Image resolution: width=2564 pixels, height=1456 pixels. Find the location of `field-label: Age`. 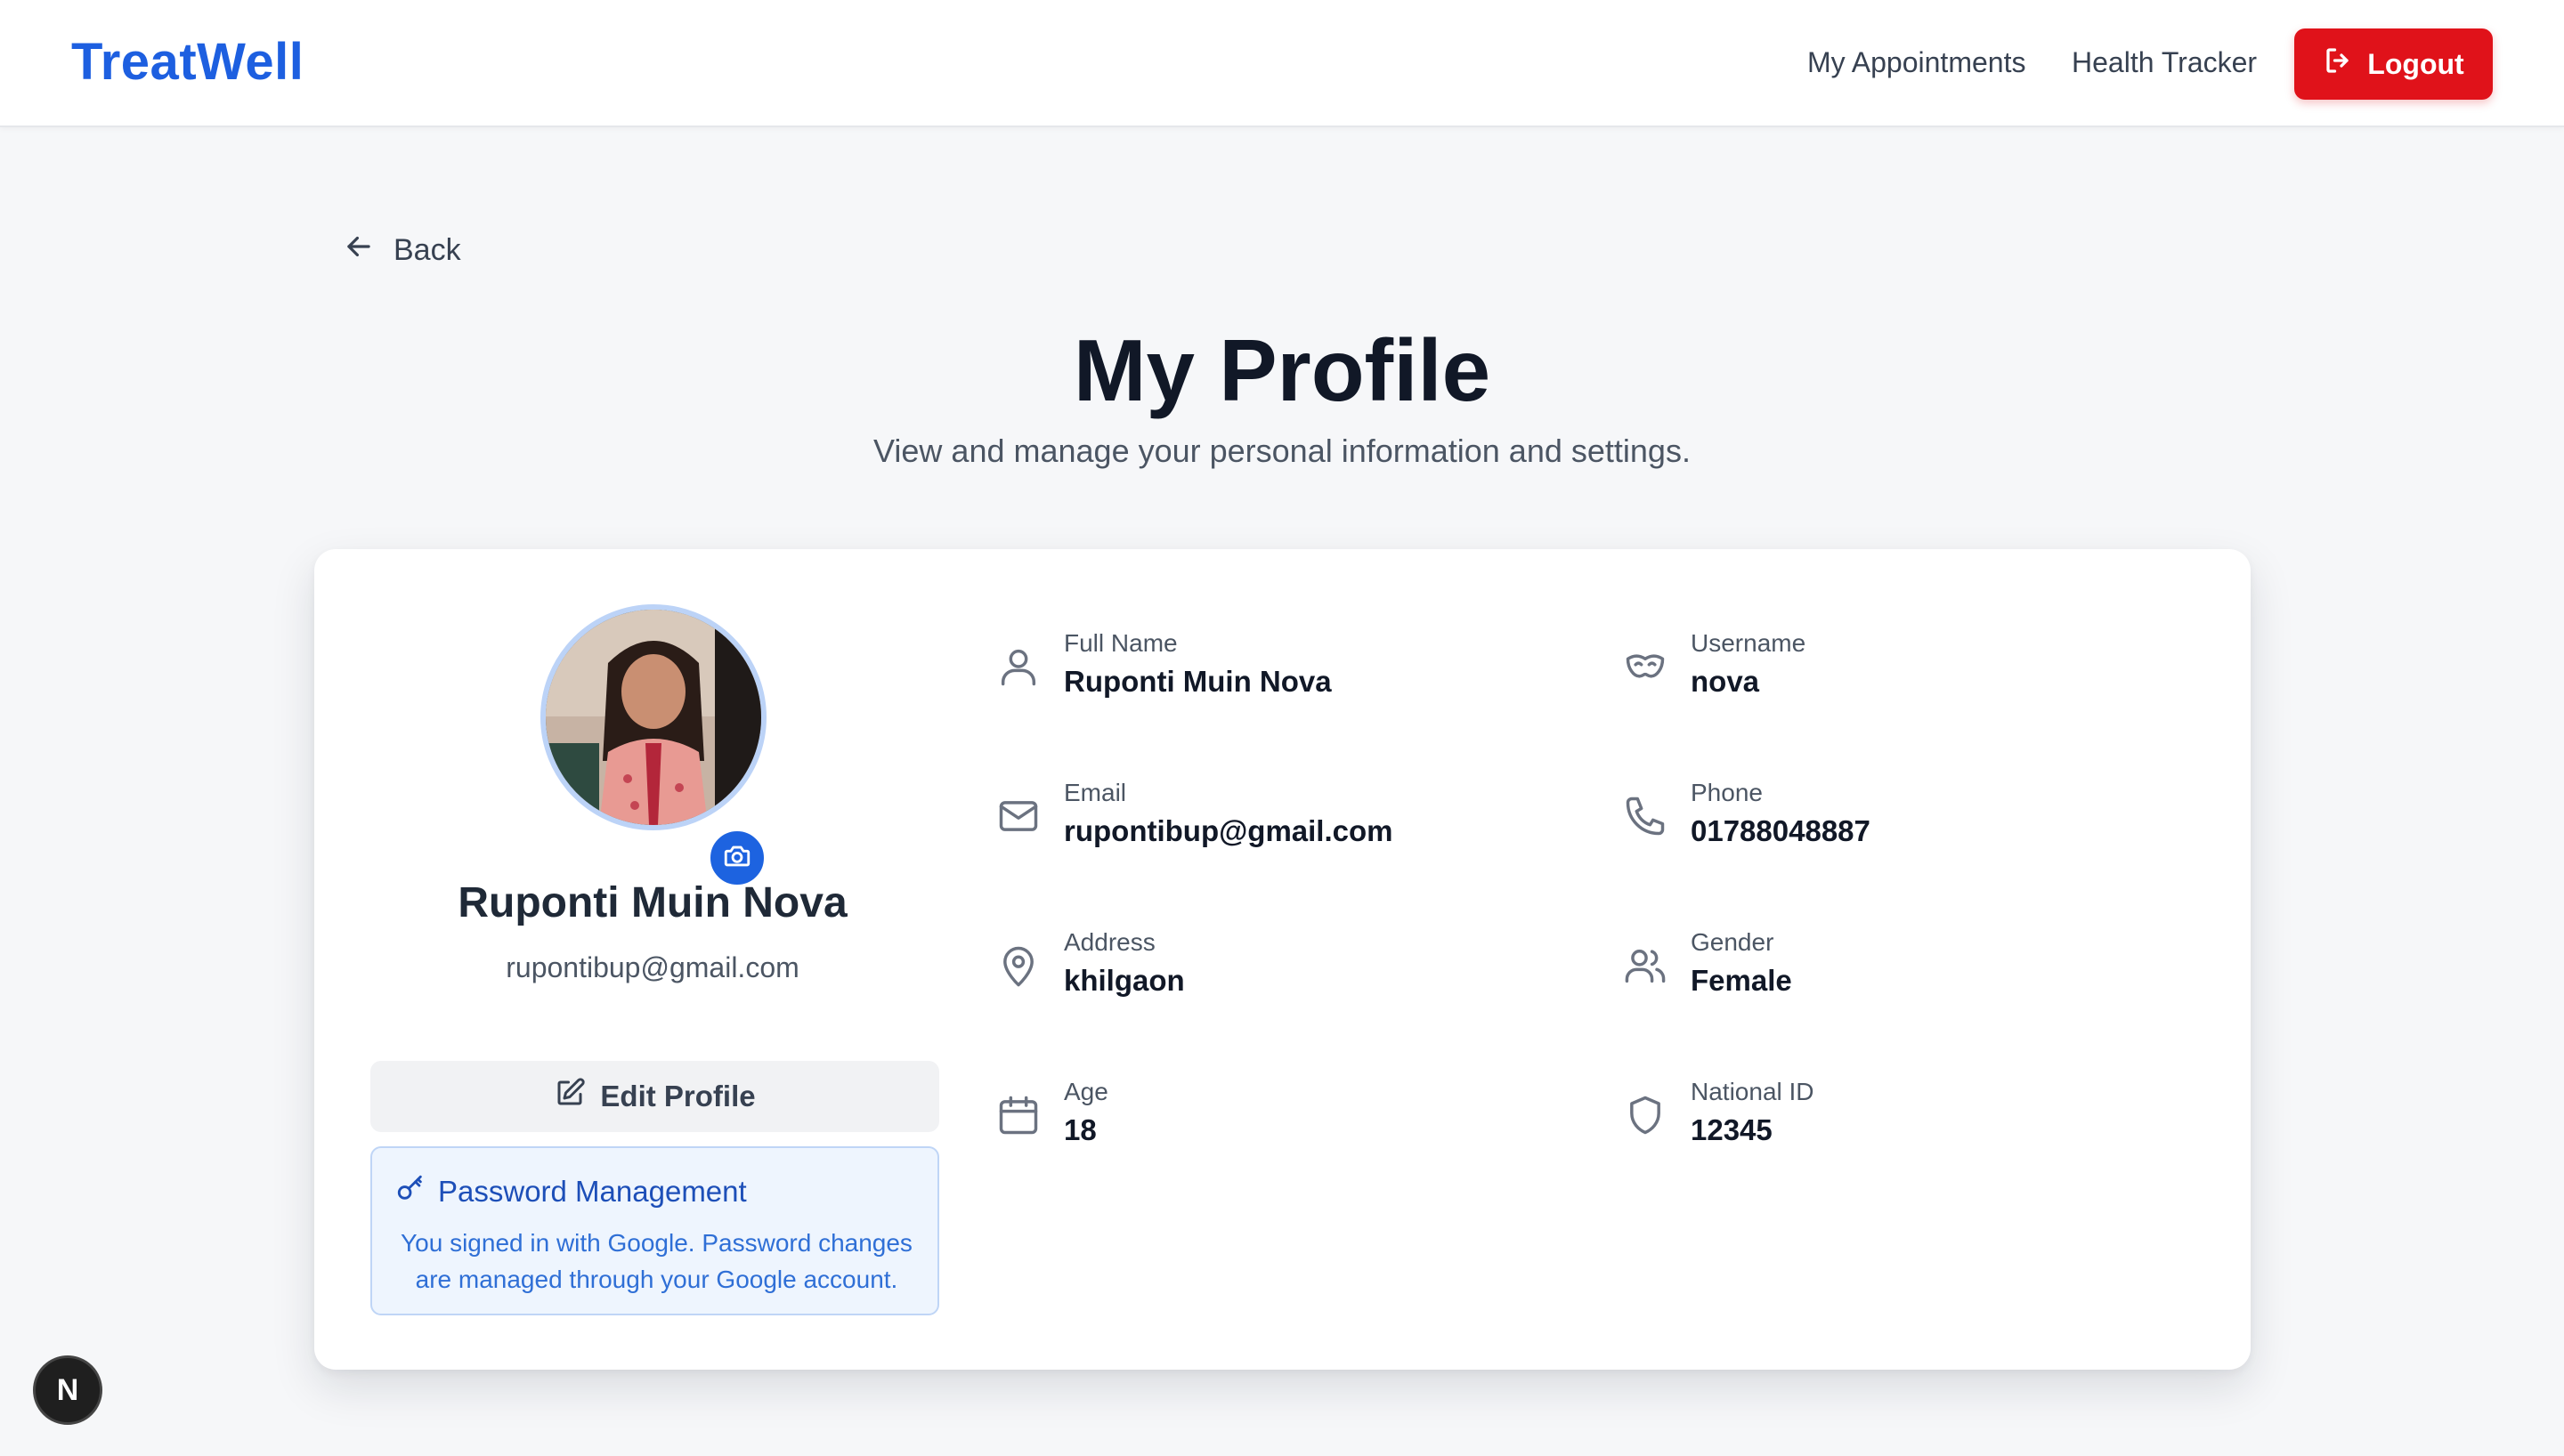

field-label: Age is located at coordinates (1086, 1091).